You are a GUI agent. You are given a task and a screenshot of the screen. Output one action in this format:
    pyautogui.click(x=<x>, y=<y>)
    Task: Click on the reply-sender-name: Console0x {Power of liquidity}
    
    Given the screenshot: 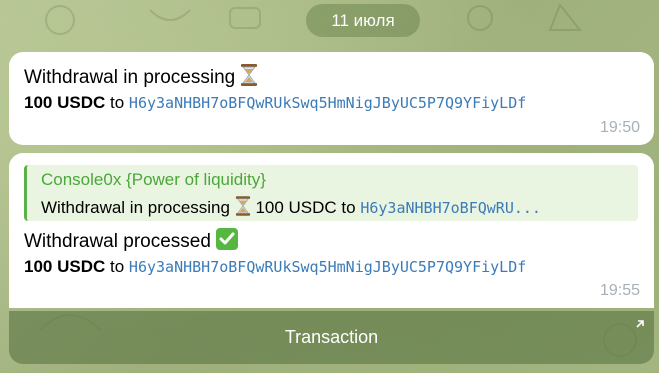 What is the action you would take?
    pyautogui.click(x=153, y=179)
    